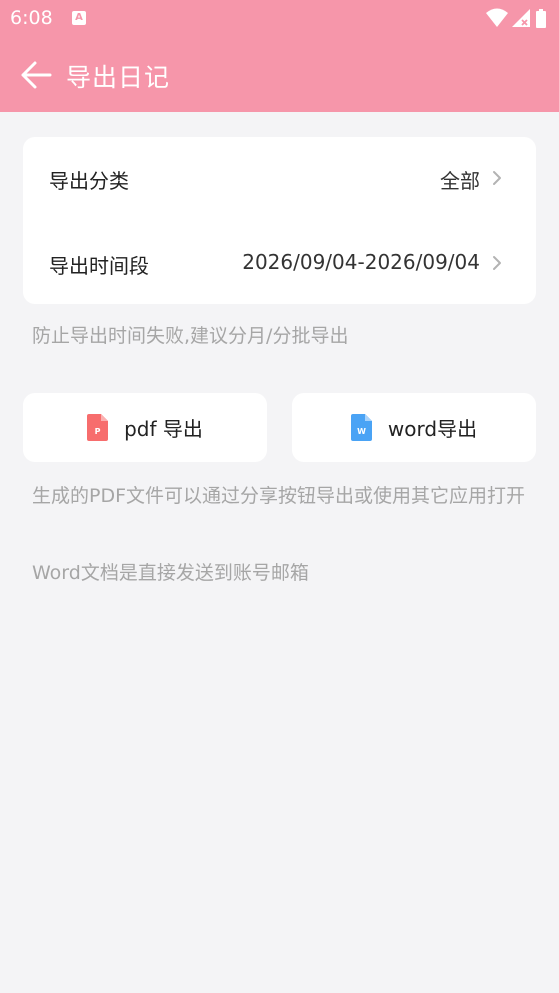 The height and width of the screenshot is (993, 559). I want to click on export-category-value: 全部, so click(460, 181).